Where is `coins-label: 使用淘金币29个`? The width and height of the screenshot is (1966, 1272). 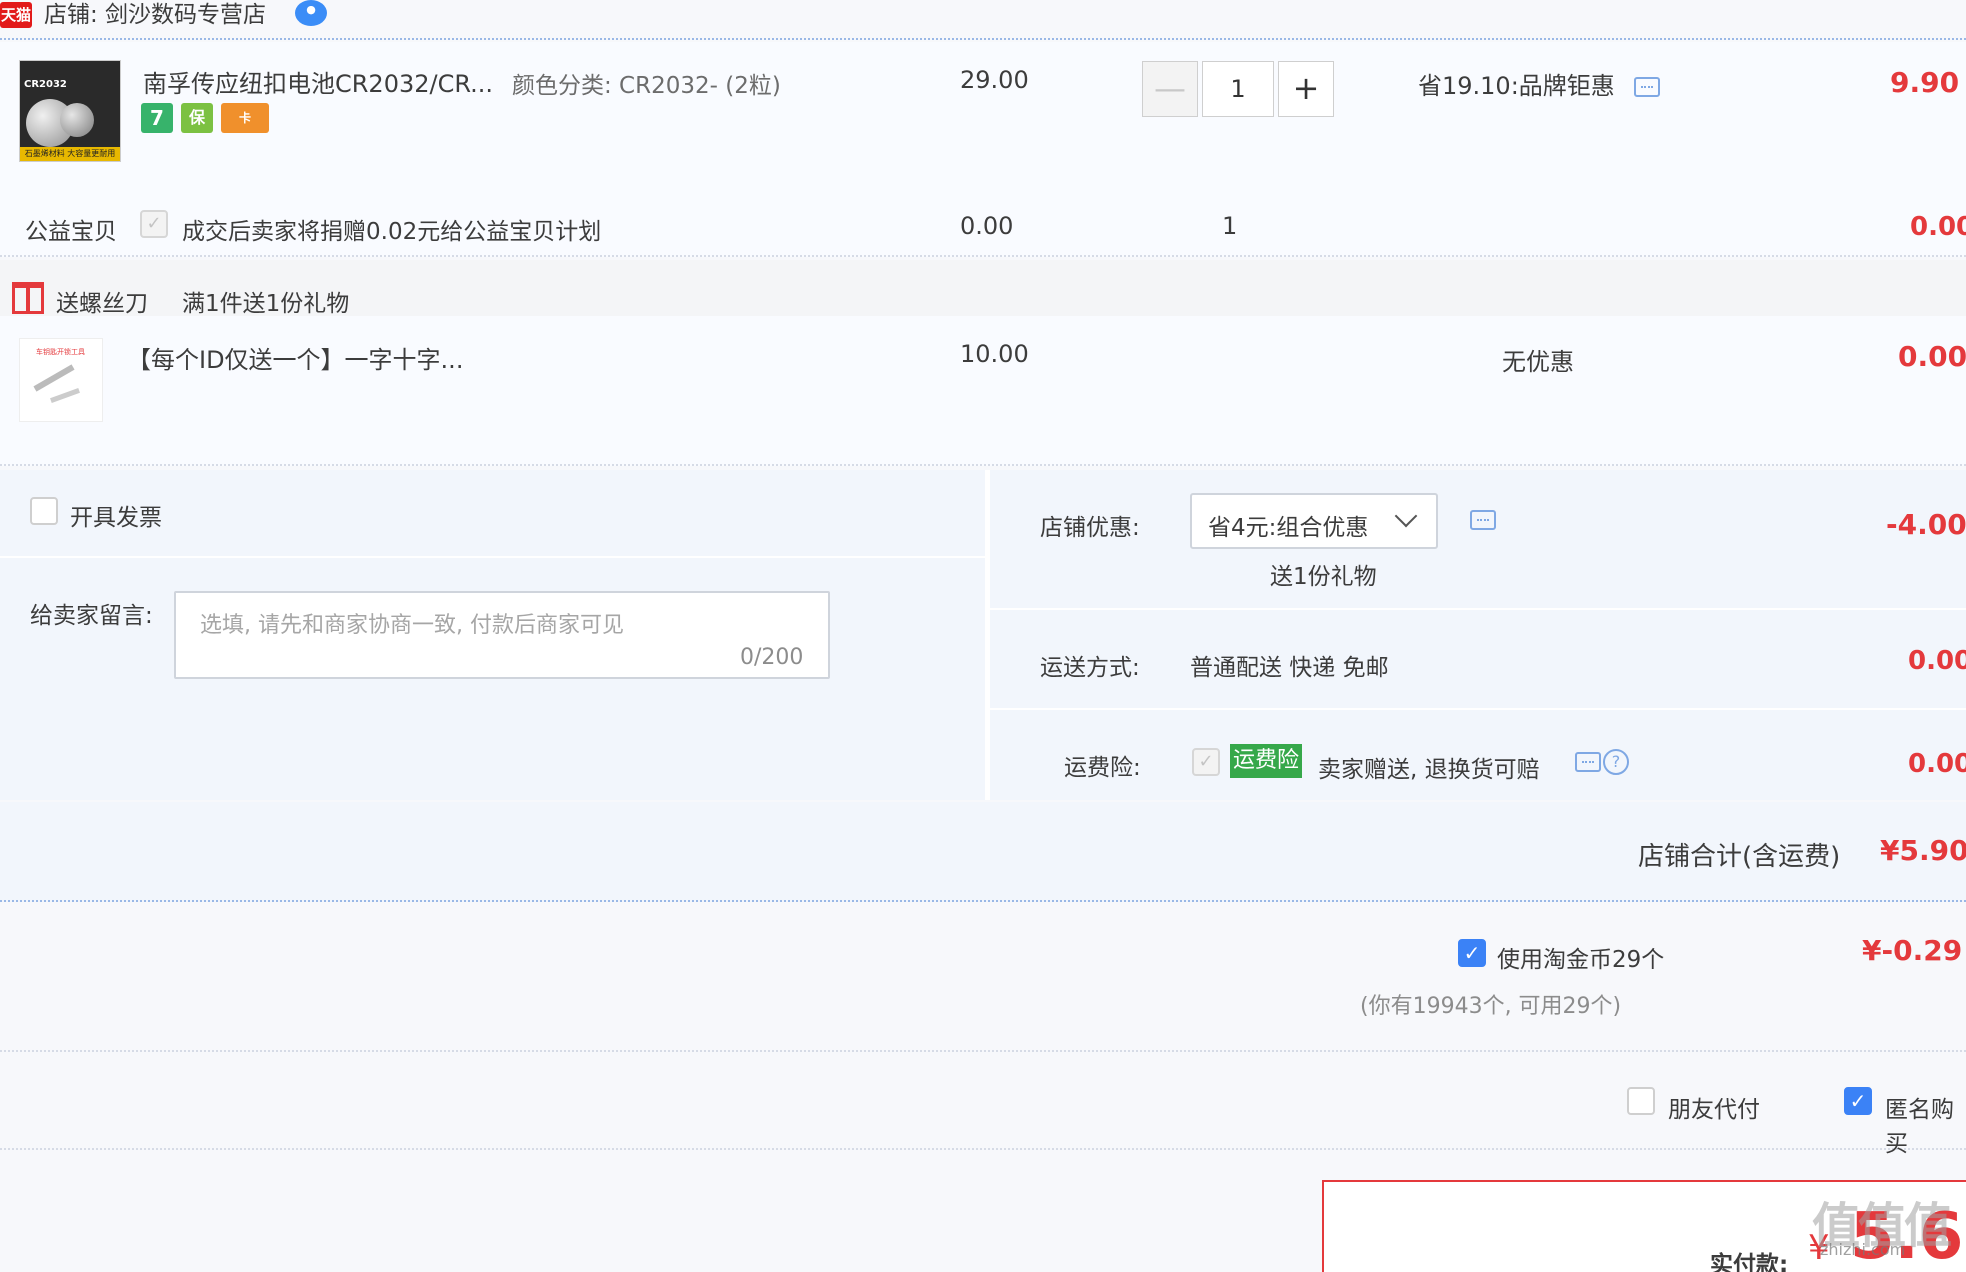
coins-label: 使用淘金币29个 is located at coordinates (1580, 957).